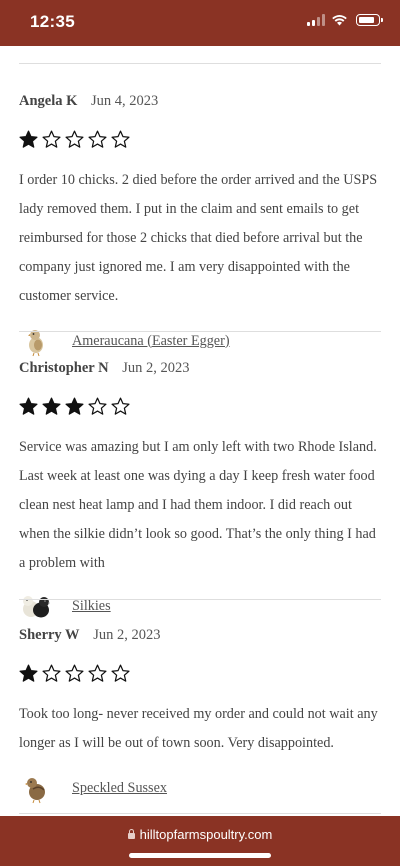  Describe the element at coordinates (49, 635) in the screenshot. I see `reviewer-name: Sherry W` at that location.